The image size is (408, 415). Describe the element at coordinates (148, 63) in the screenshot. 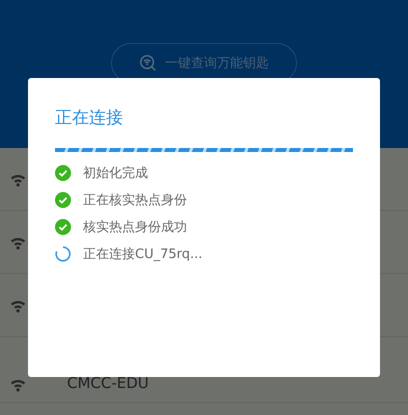

I see `wifi-search-icon` at that location.